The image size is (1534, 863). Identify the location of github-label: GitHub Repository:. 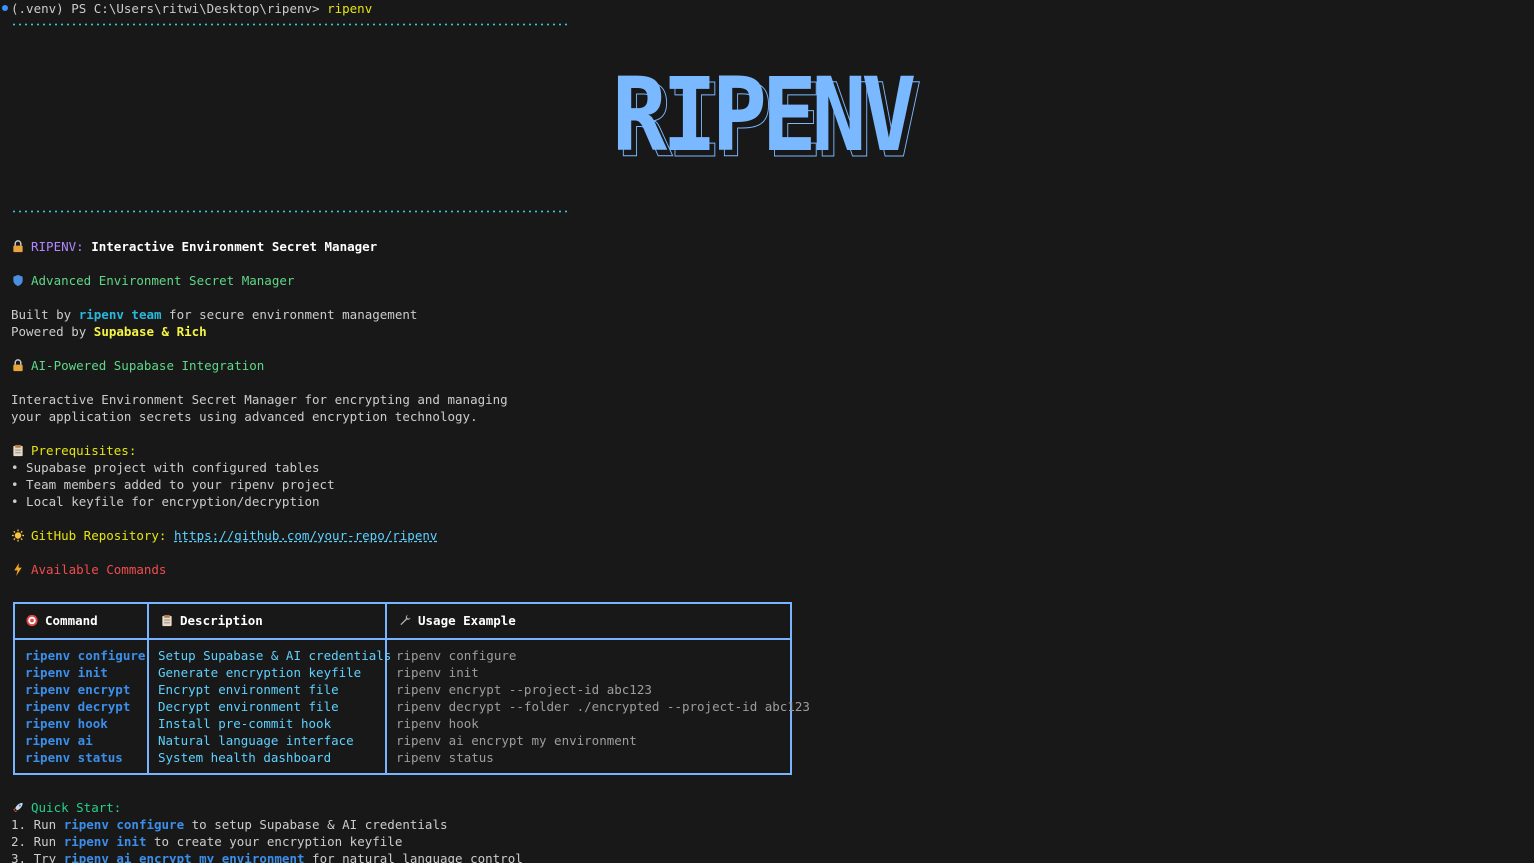
(99, 535).